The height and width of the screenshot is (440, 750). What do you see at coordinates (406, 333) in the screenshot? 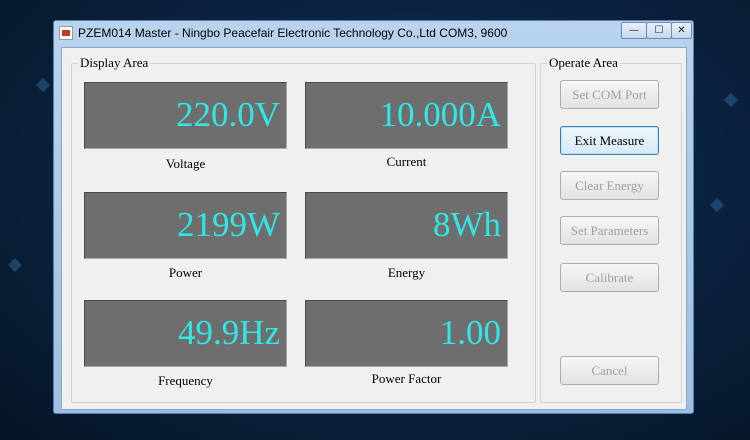
I see `power-factor-display: 1.00` at bounding box center [406, 333].